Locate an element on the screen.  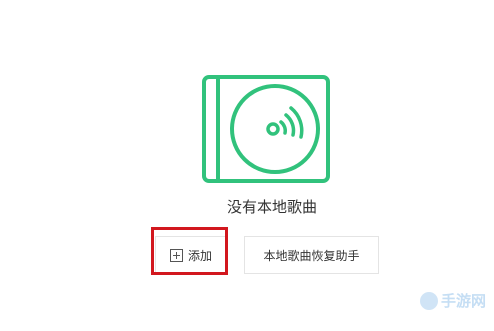
local-song-restore-button: 本地歌曲恢复助手 is located at coordinates (311, 255).